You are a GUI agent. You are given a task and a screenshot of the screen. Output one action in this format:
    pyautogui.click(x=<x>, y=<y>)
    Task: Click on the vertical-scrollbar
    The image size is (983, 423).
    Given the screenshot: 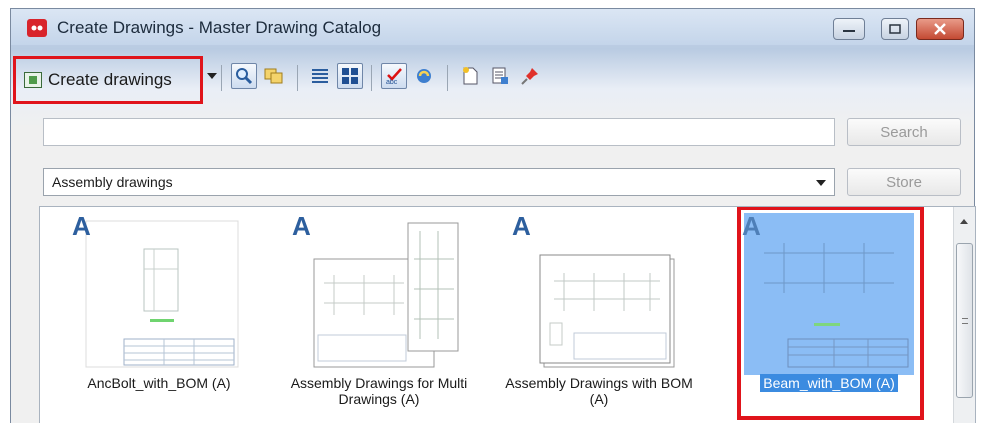 What is the action you would take?
    pyautogui.click(x=964, y=315)
    